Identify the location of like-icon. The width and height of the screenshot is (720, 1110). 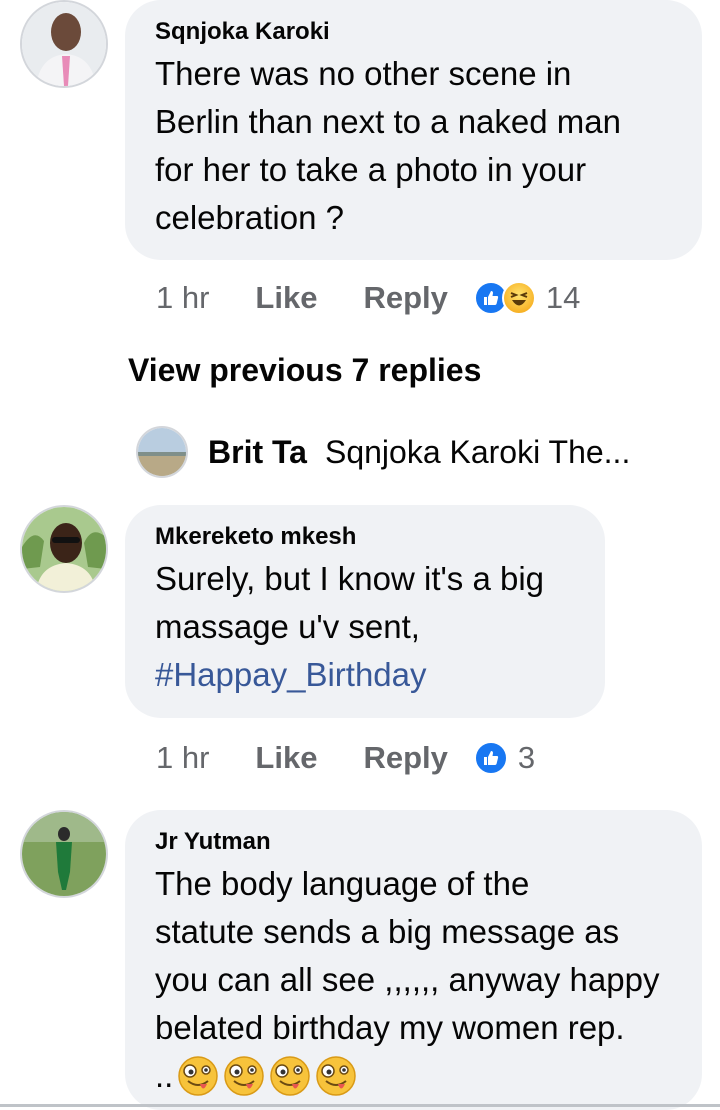
(490, 758).